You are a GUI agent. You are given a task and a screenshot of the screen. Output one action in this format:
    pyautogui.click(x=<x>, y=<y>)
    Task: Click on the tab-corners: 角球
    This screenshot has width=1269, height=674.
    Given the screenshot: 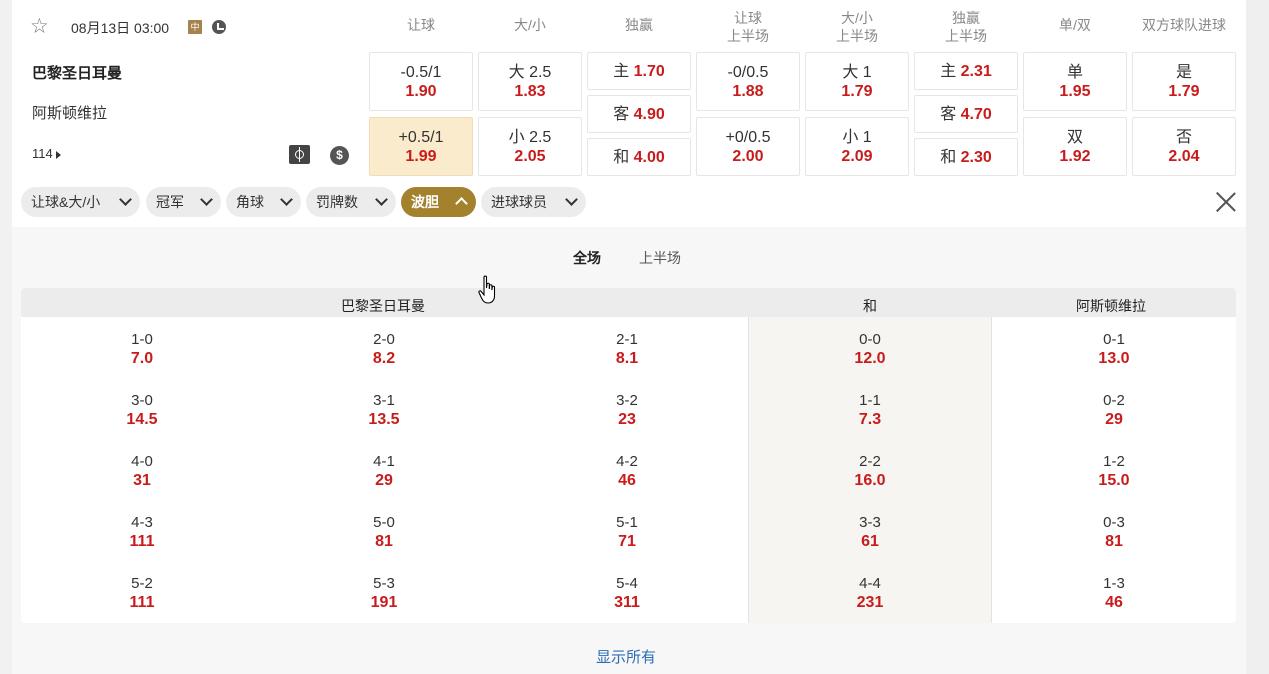 What is the action you would take?
    pyautogui.click(x=263, y=202)
    